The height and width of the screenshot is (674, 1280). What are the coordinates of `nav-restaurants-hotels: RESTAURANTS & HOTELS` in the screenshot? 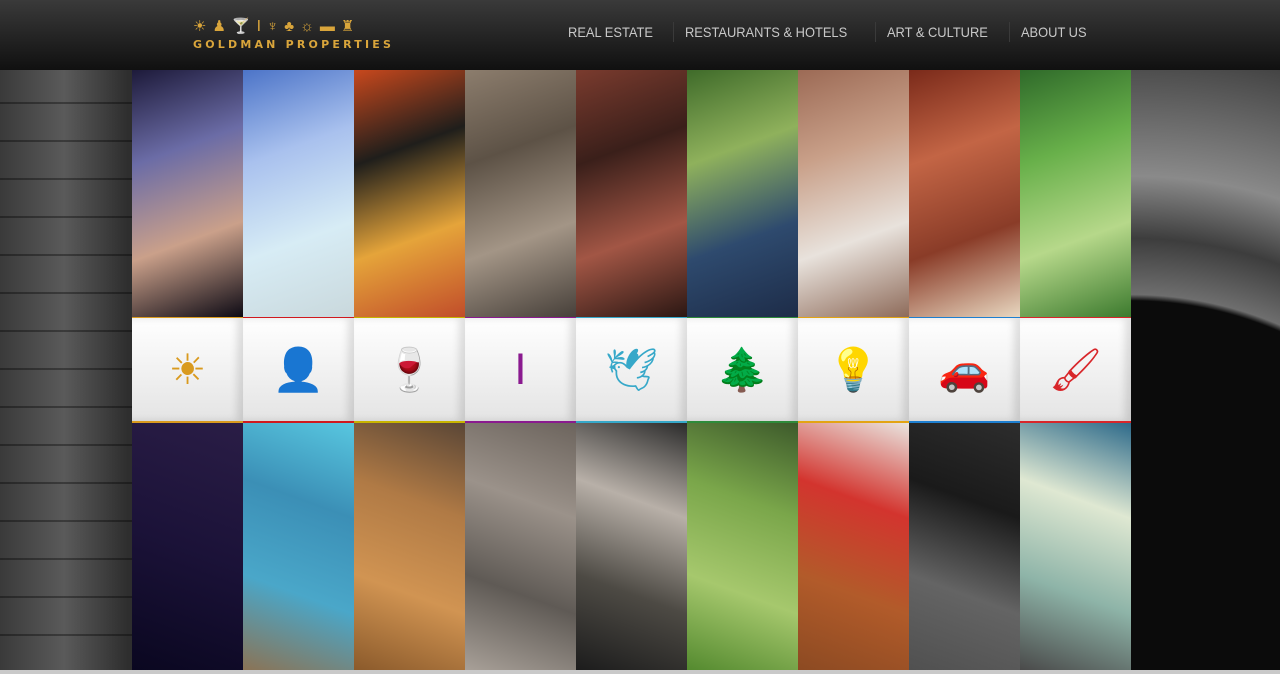 It's located at (765, 32).